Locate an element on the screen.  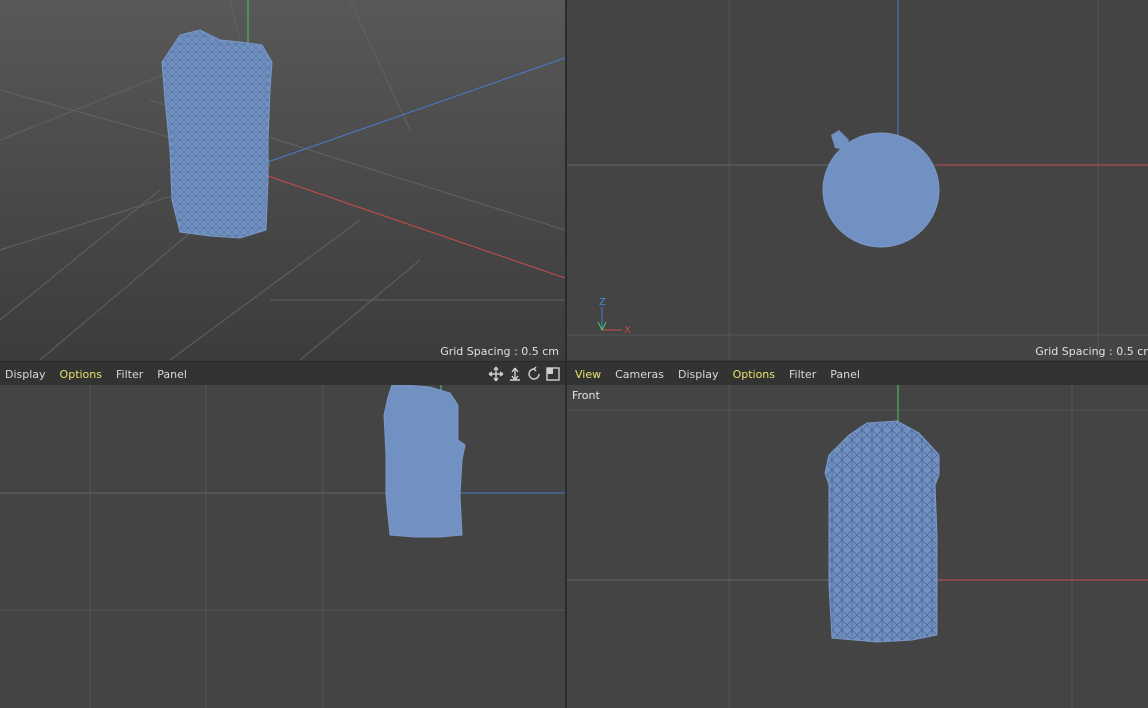
move-icon is located at coordinates (496, 374).